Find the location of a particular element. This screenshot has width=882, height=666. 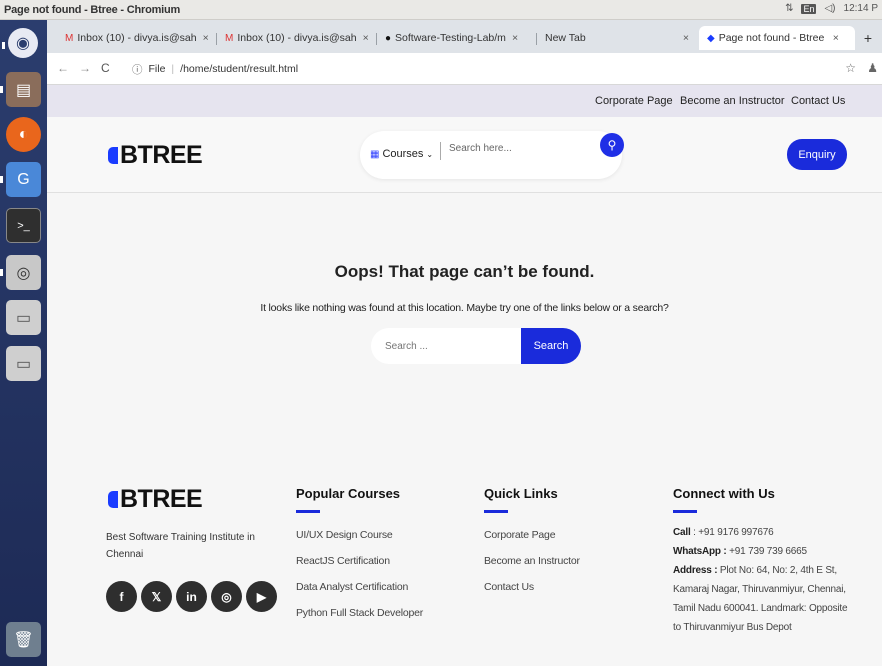

call-label: Call is located at coordinates (682, 532).